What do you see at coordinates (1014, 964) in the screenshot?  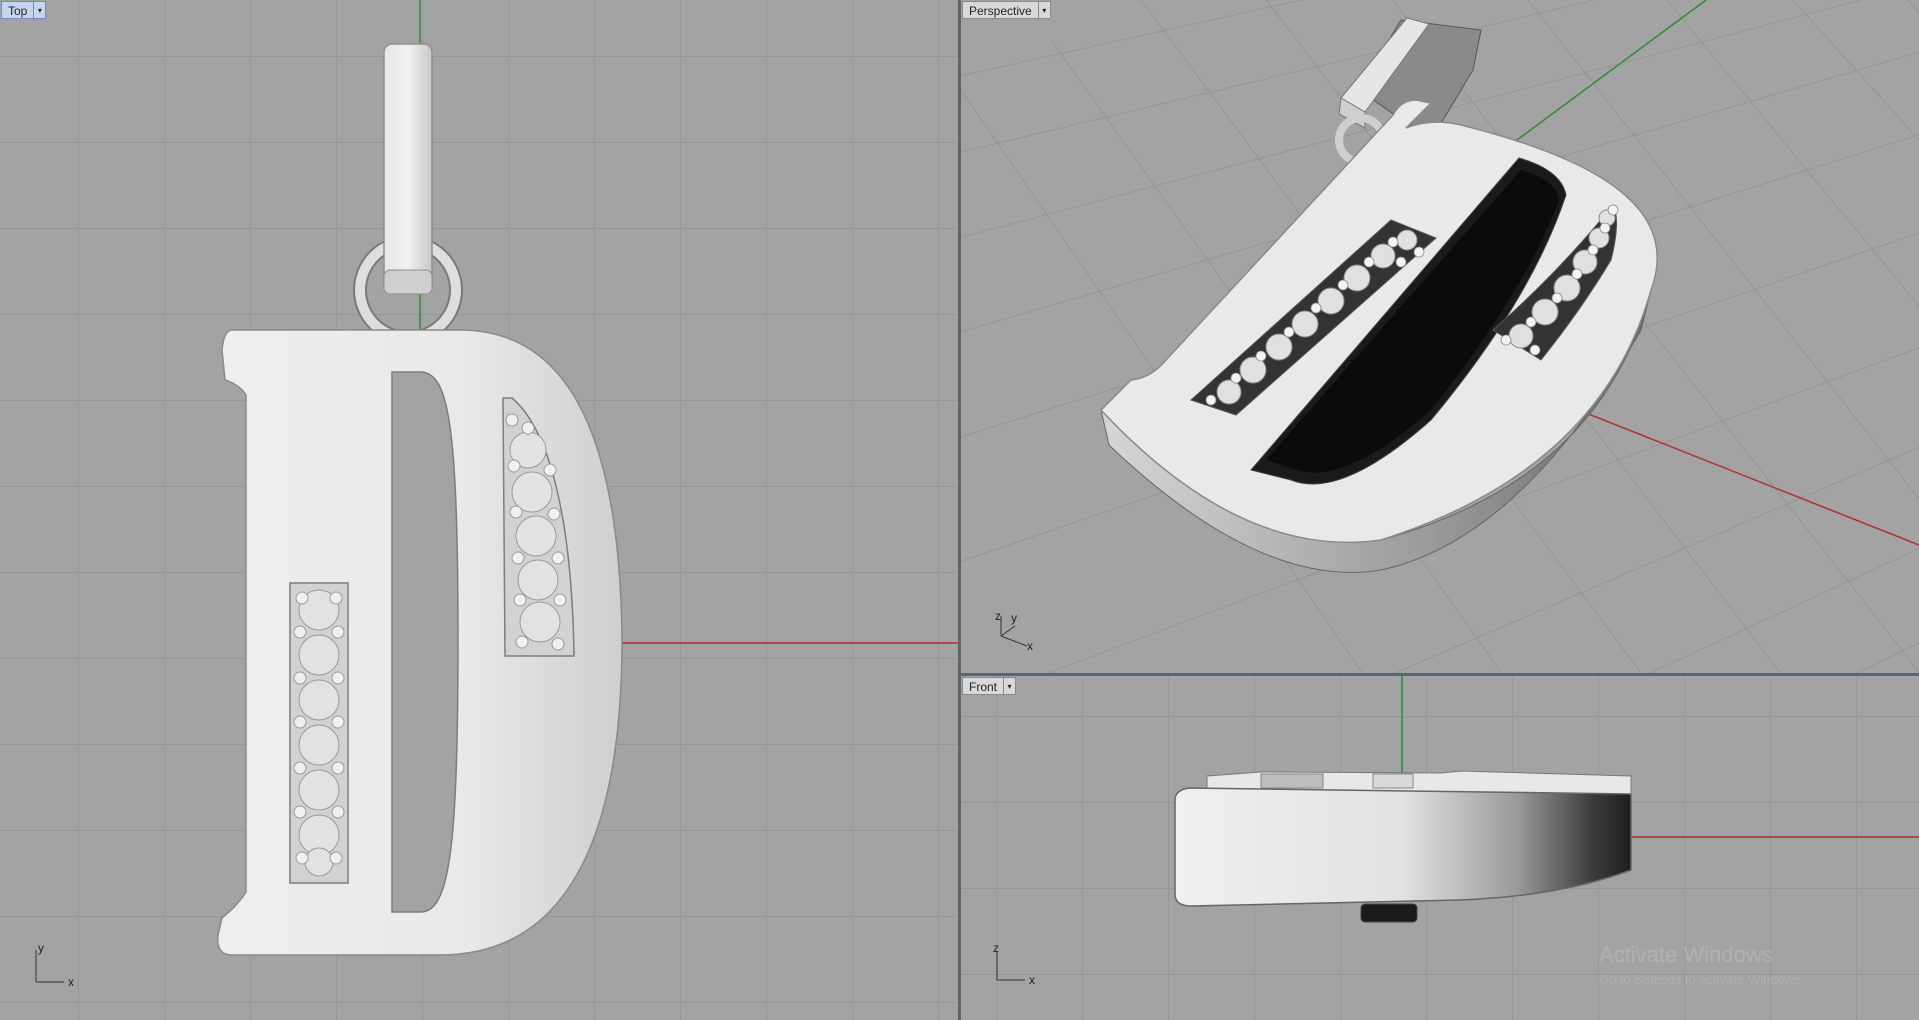 I see `front-axis-icon: z x` at bounding box center [1014, 964].